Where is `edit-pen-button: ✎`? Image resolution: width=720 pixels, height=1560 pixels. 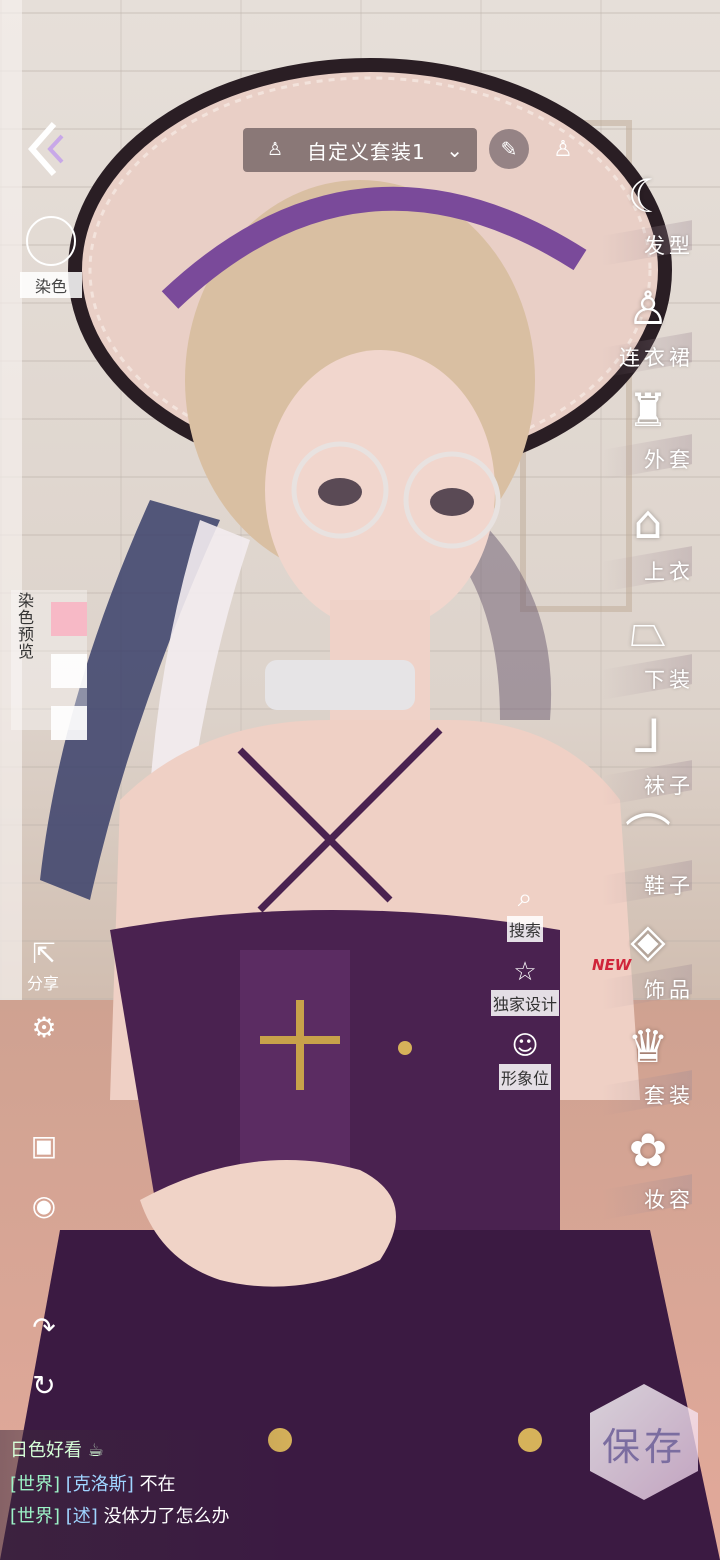
edit-pen-button: ✎ is located at coordinates (509, 149).